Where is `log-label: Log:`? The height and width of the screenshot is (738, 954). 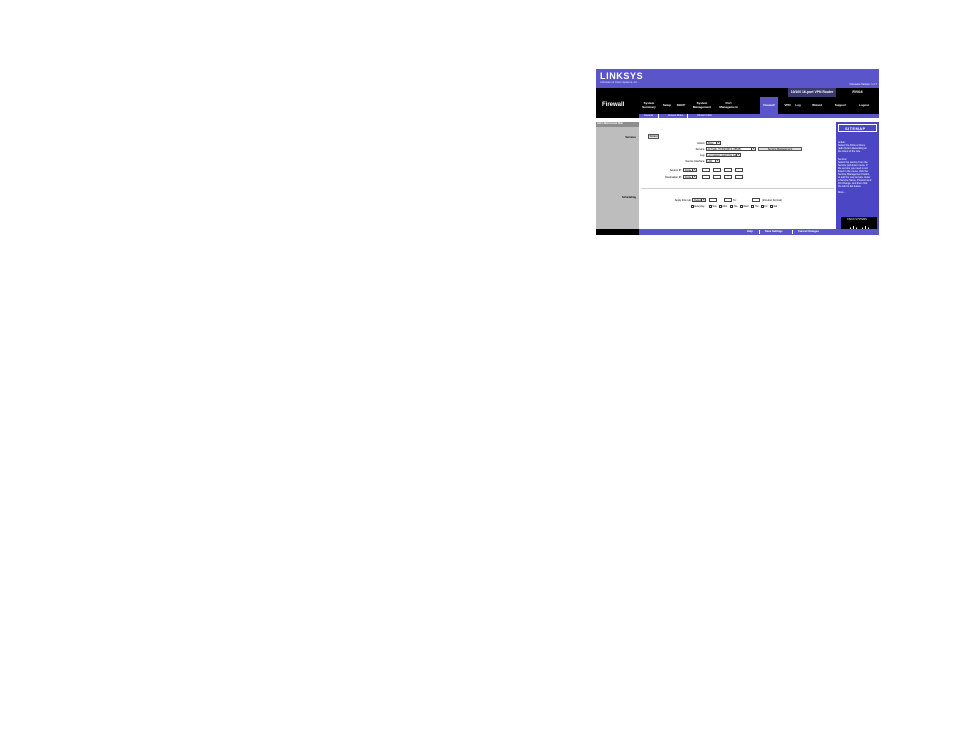
log-label: Log: is located at coordinates (702, 155).